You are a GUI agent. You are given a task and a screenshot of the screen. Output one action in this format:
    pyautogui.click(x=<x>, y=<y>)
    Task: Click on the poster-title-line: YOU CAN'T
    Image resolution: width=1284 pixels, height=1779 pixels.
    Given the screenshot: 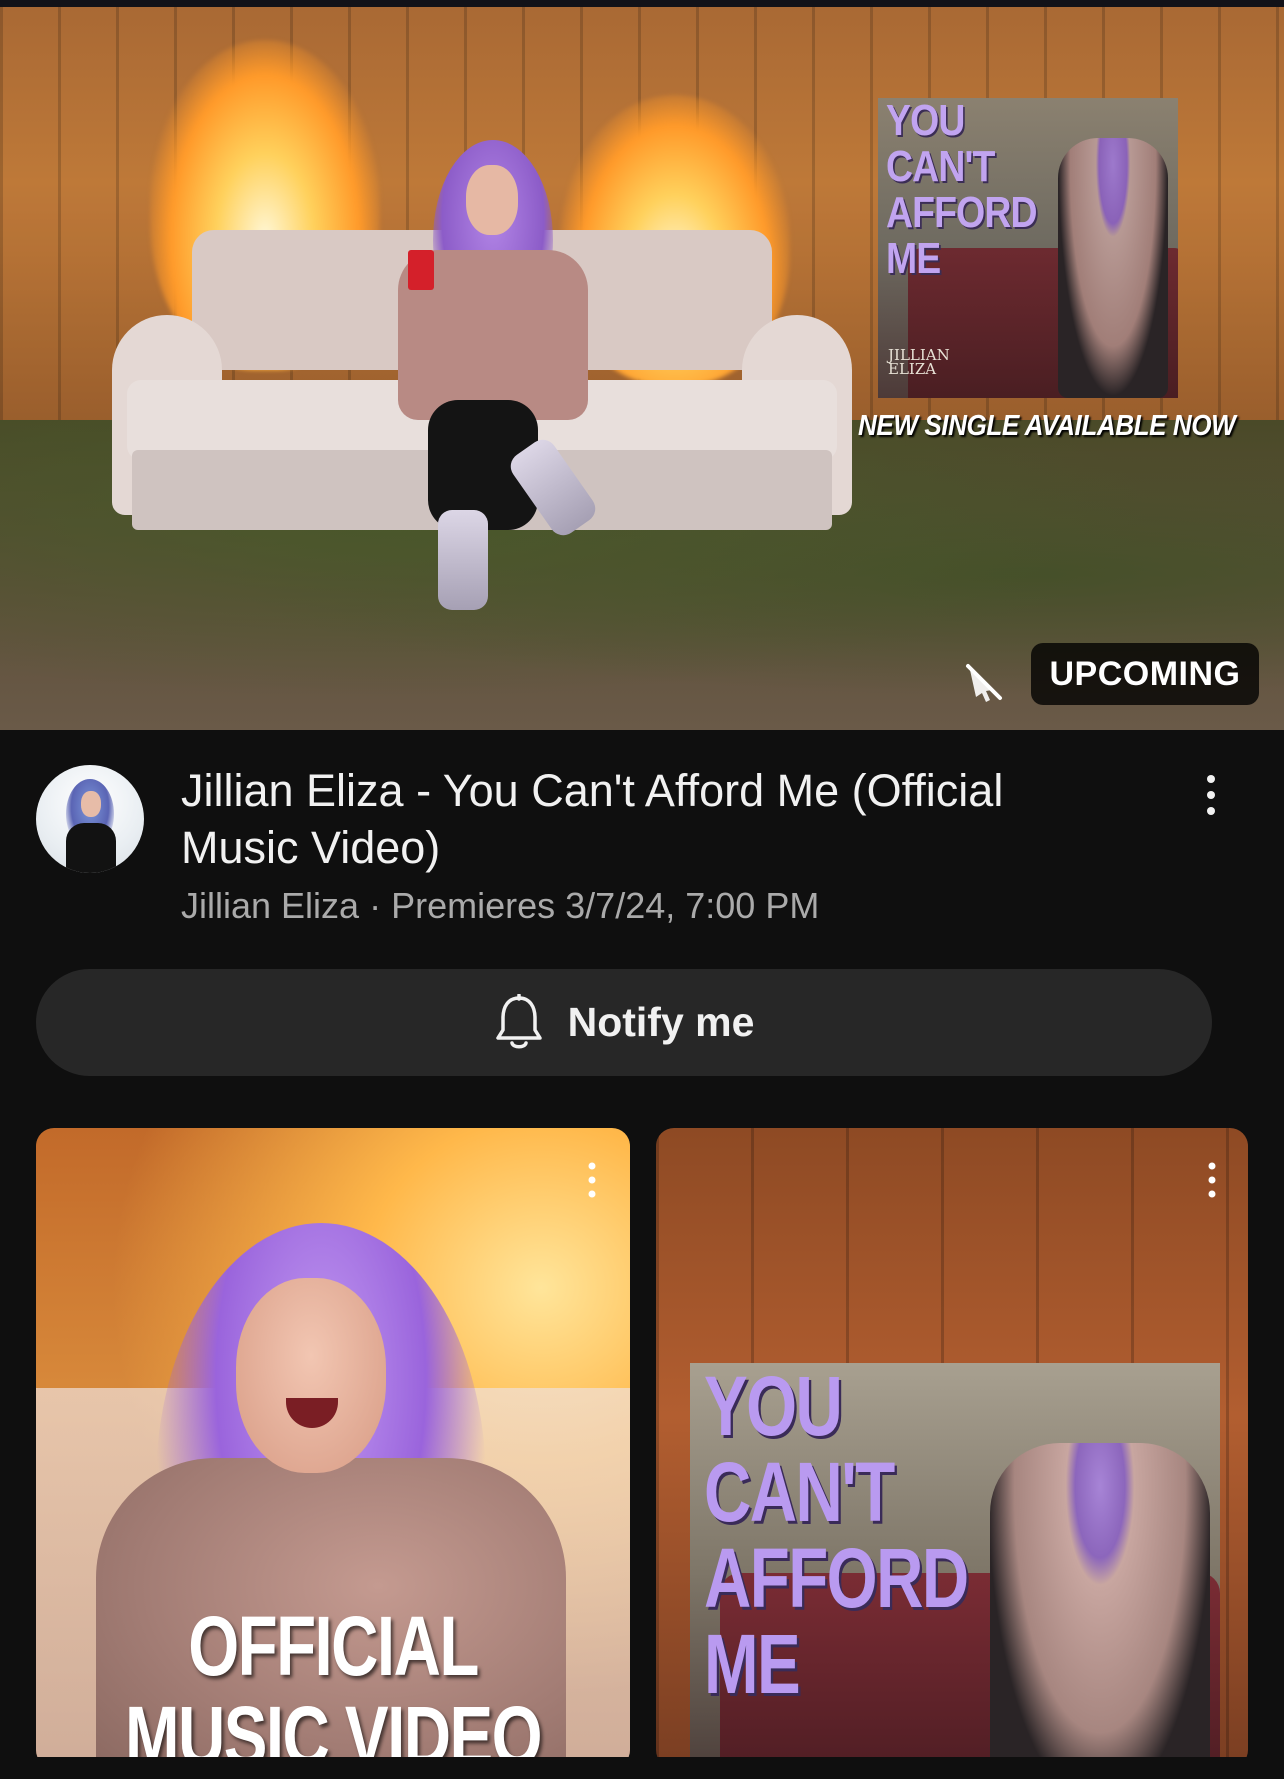 What is the action you would take?
    pyautogui.click(x=799, y=1451)
    